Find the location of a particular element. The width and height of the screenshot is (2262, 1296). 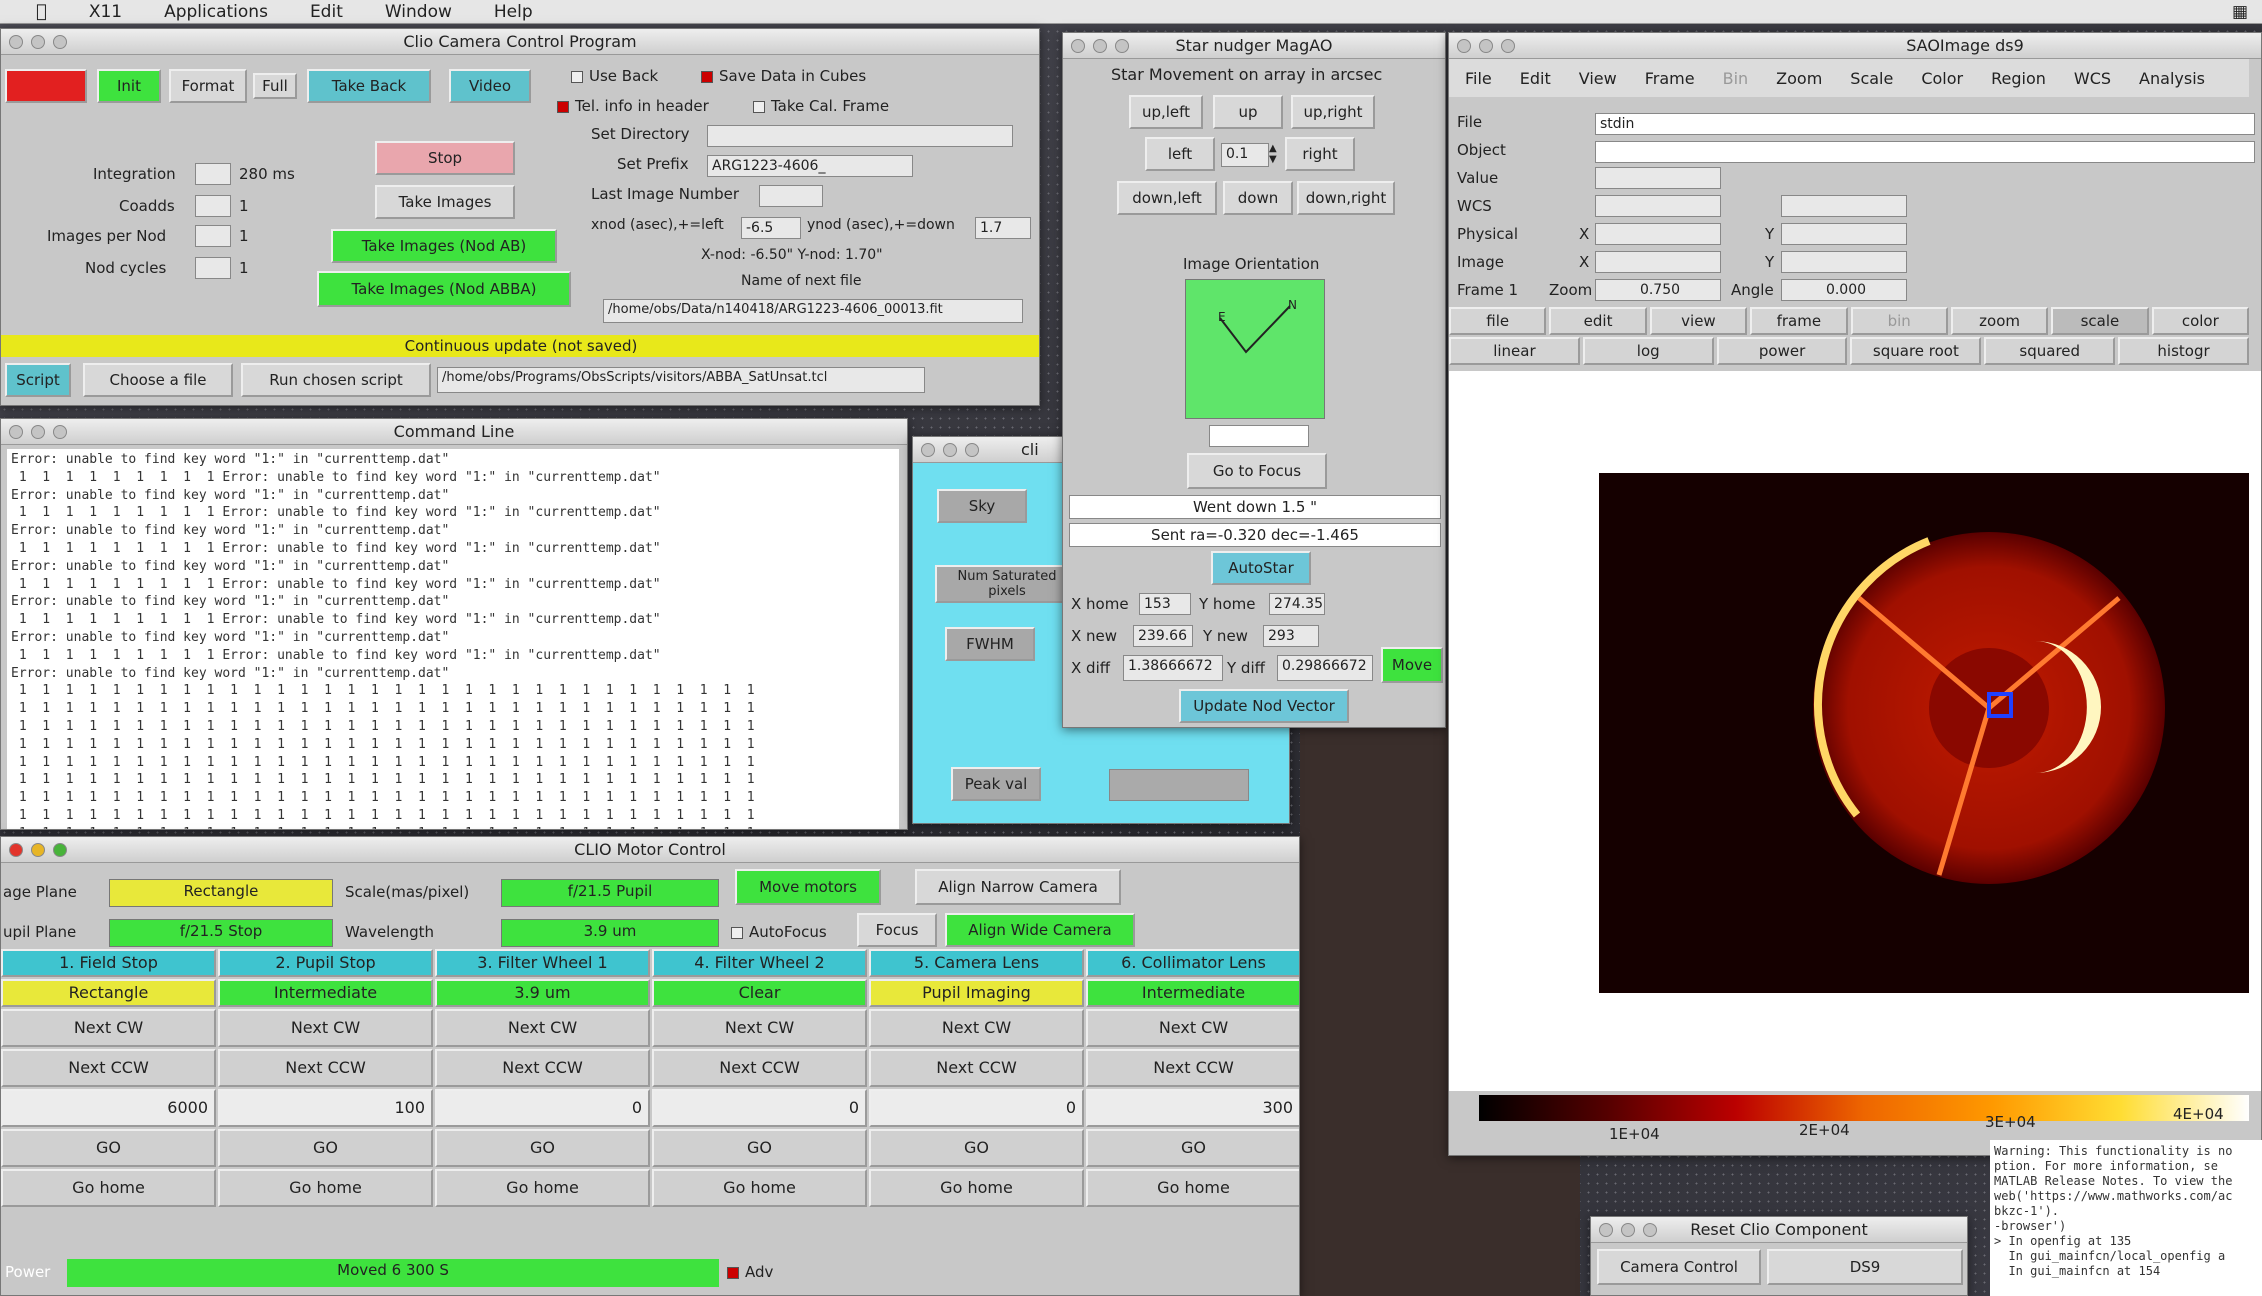

ds9-menu-bin: Bin is located at coordinates (1736, 78).